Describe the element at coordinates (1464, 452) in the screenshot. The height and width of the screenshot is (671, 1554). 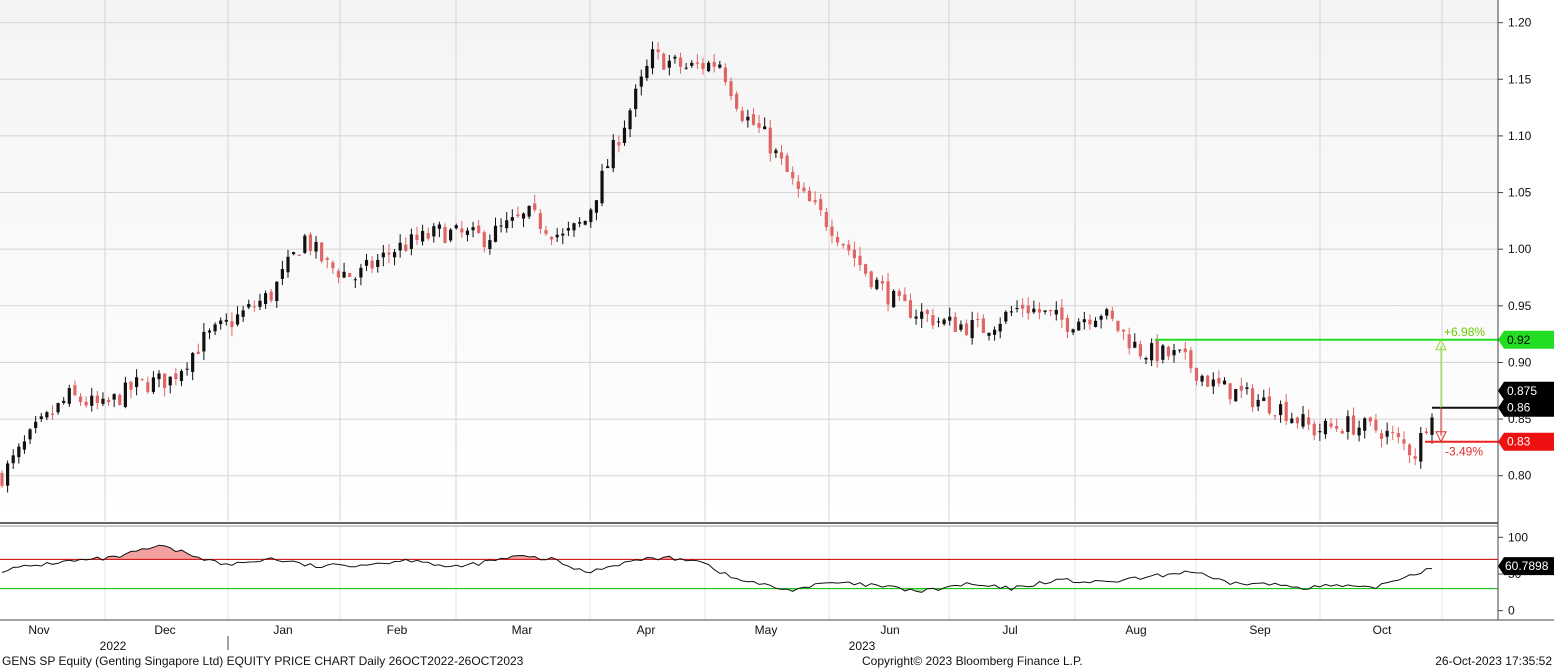
I see `annotation-down: -3.49%` at that location.